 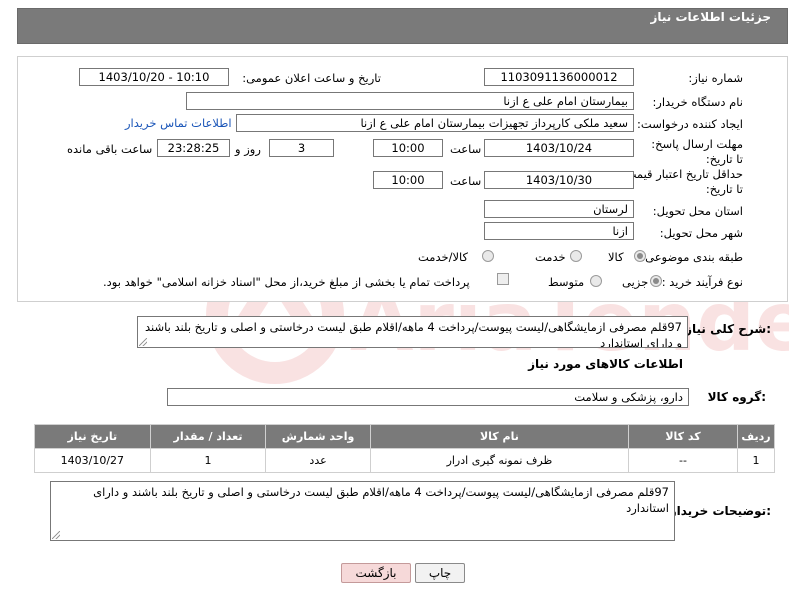 What do you see at coordinates (576, 256) in the screenshot?
I see `category-service-radio` at bounding box center [576, 256].